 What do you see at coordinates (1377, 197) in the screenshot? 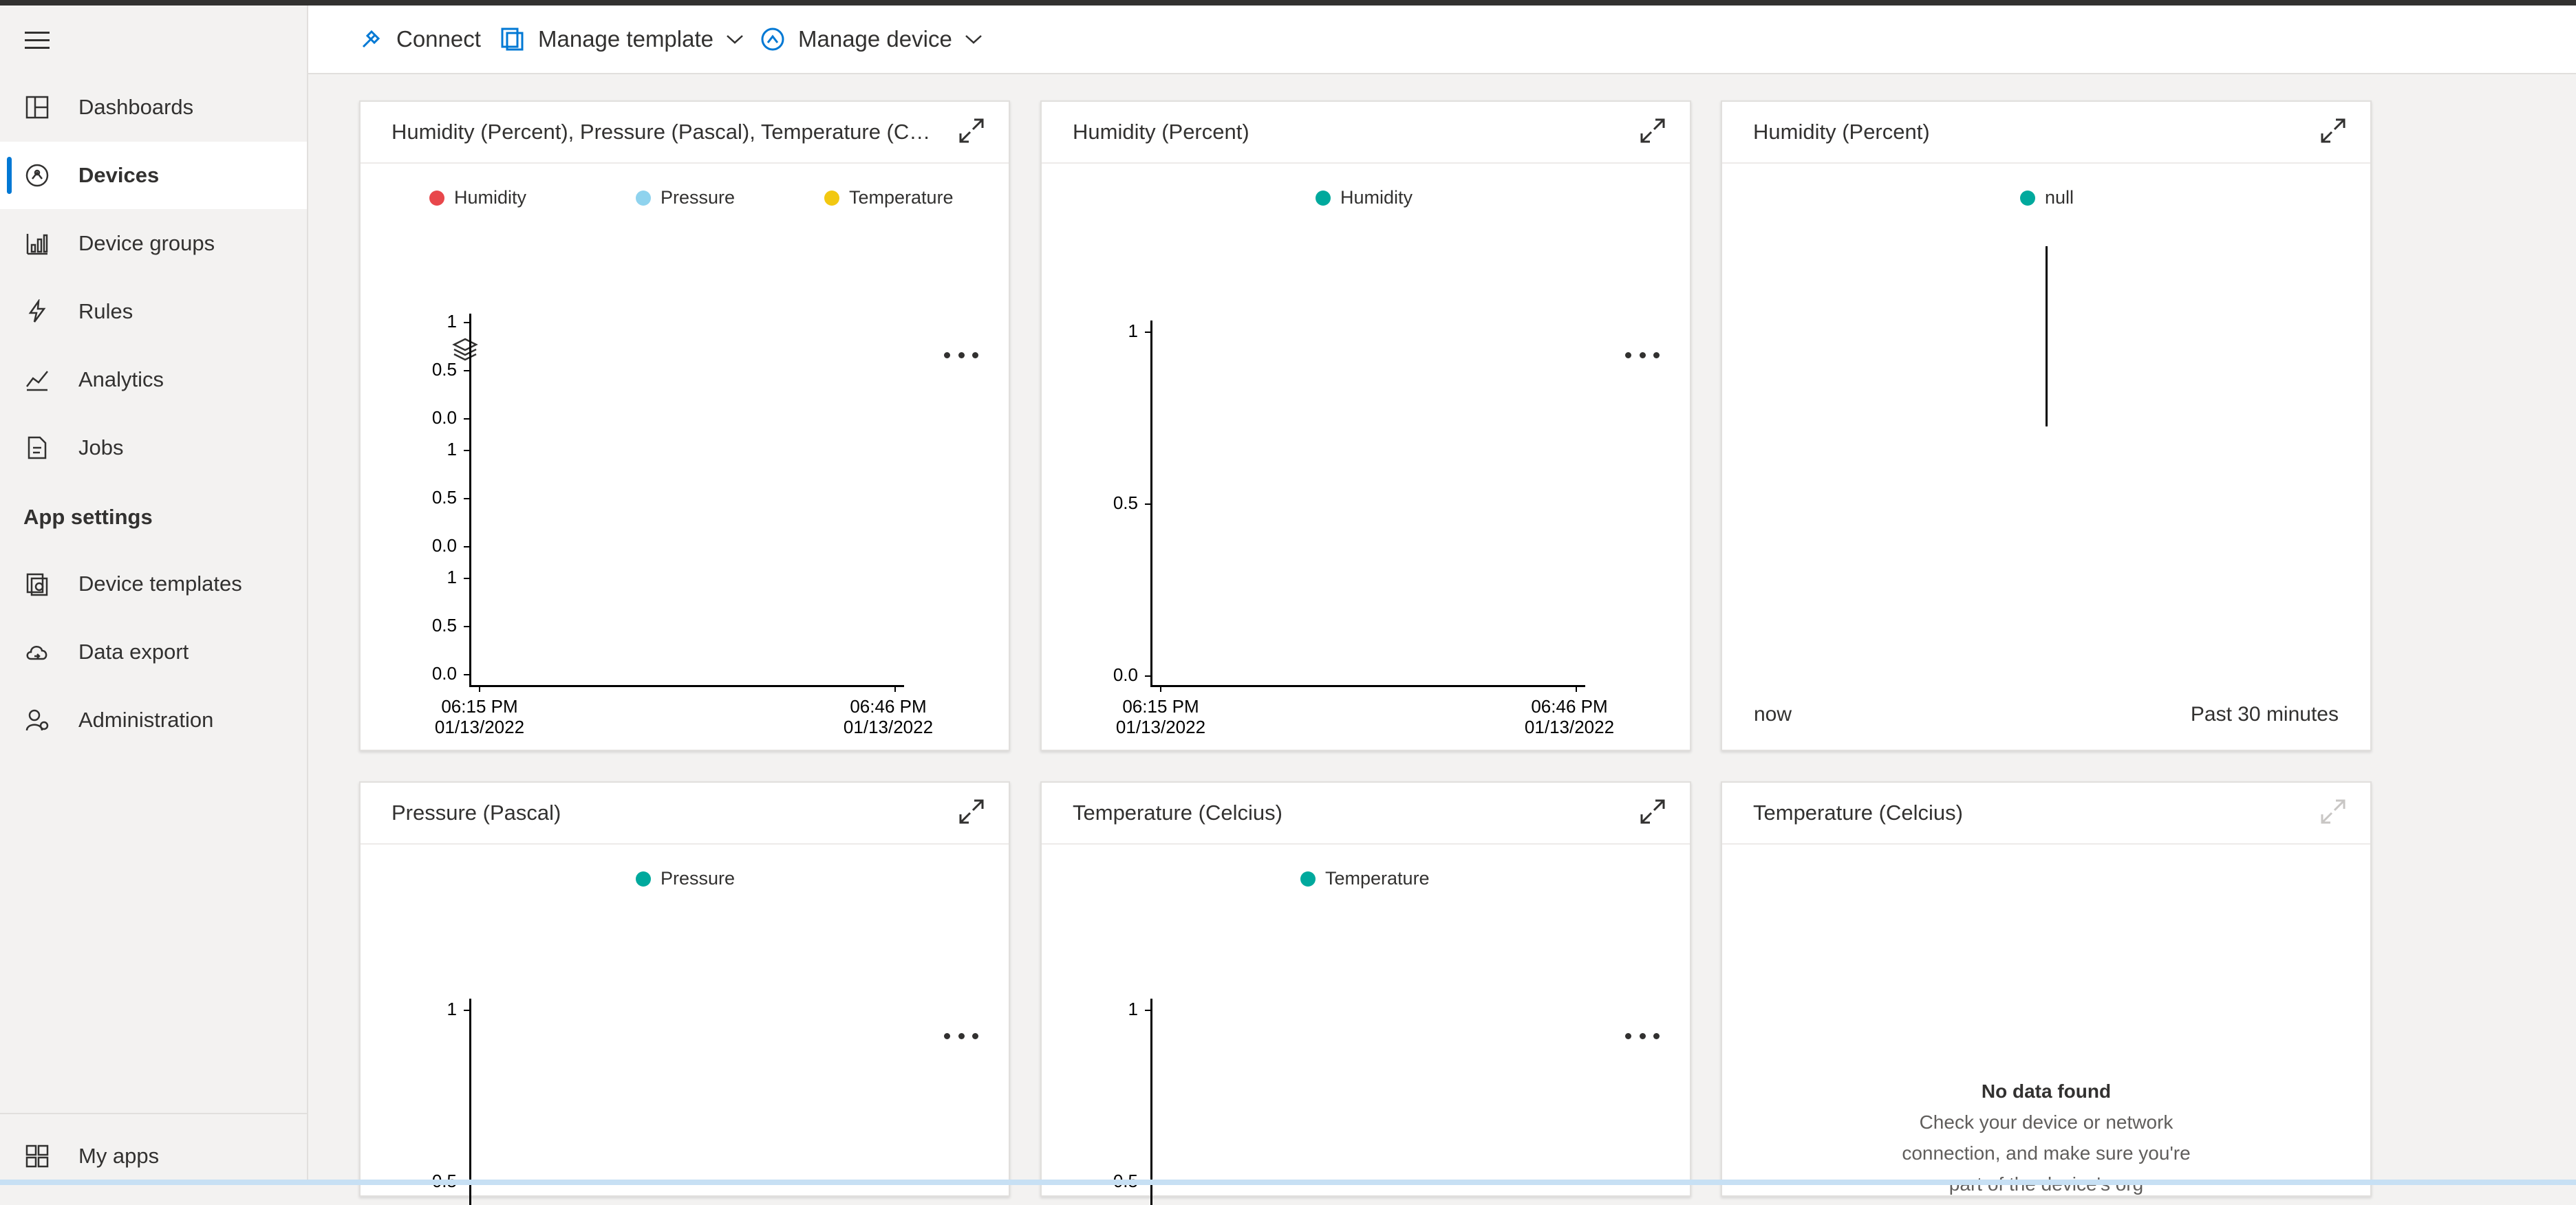
I see `legend-label: Humidity` at bounding box center [1377, 197].